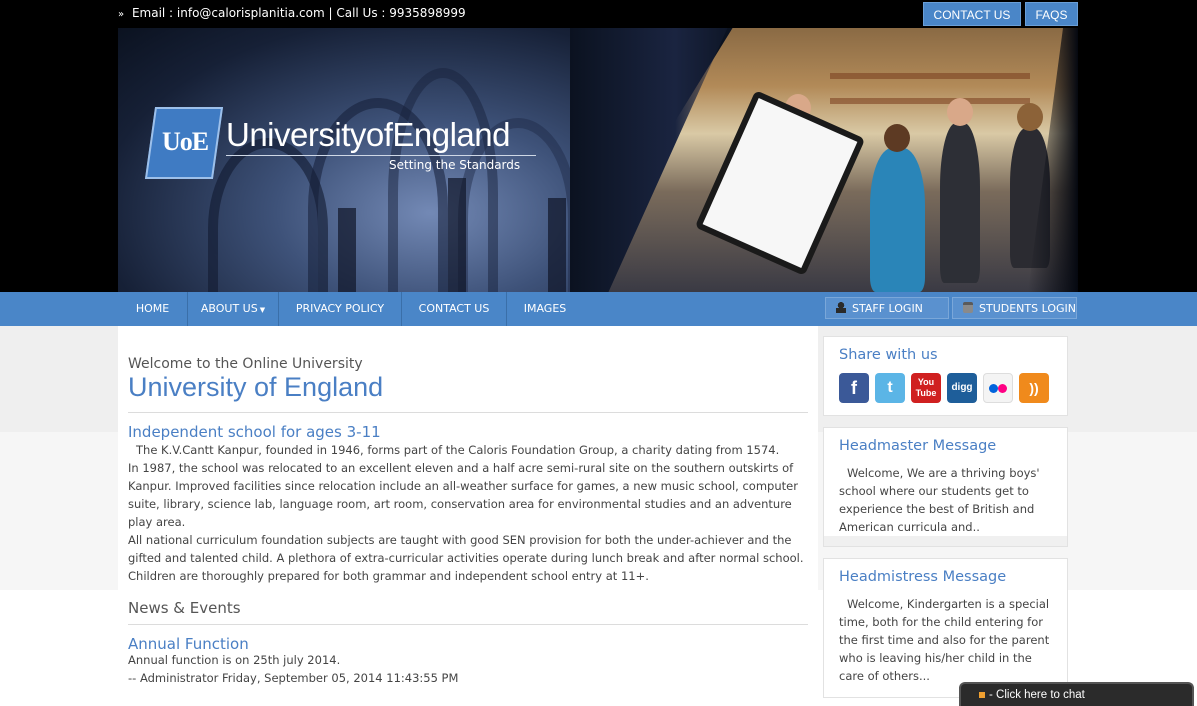  I want to click on welcome-text: Welcome to the Online University, so click(245, 364).